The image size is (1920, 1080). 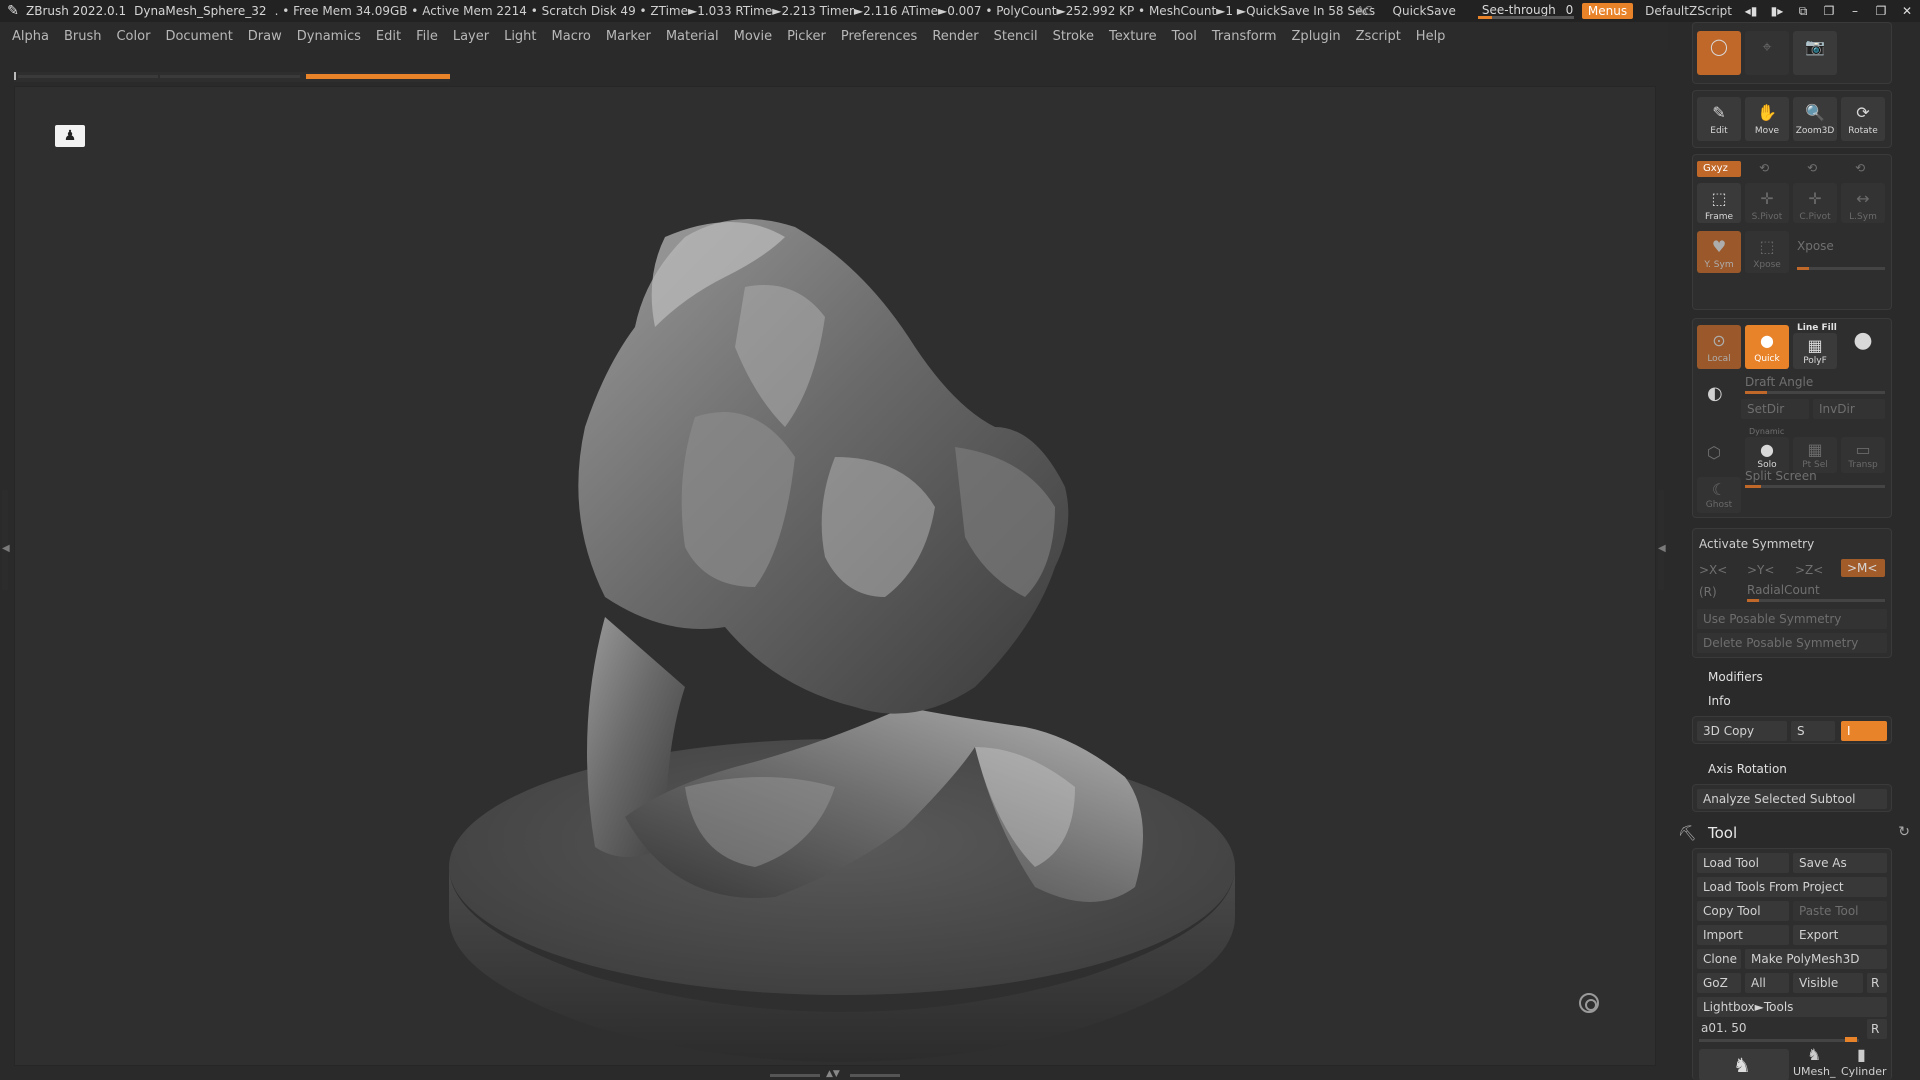 What do you see at coordinates (198, 36) in the screenshot?
I see `menu-document: Document` at bounding box center [198, 36].